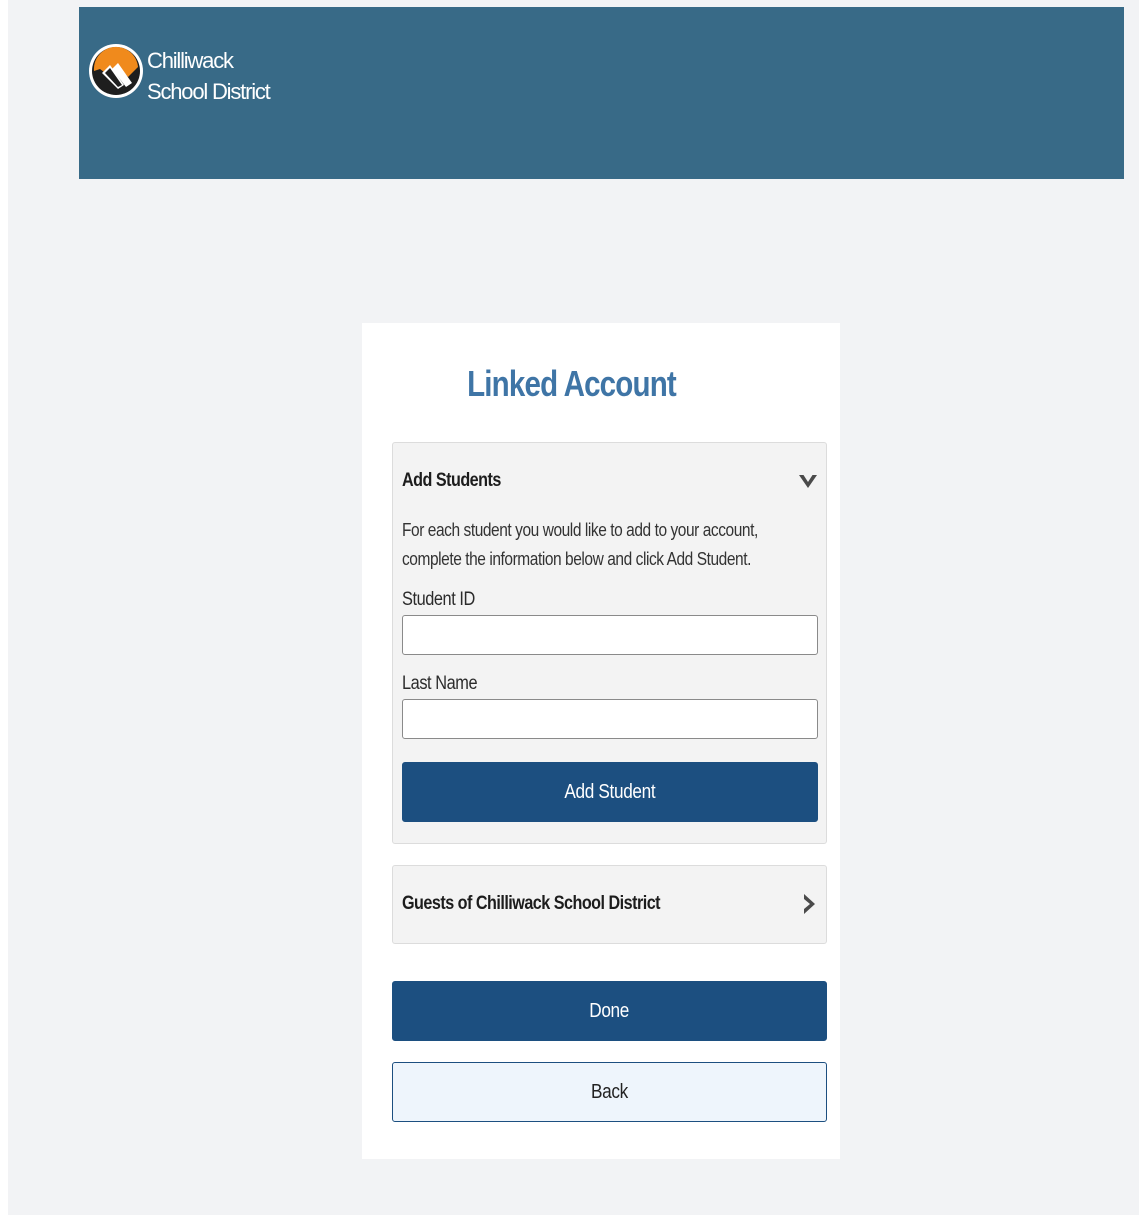 The image size is (1143, 1215). I want to click on chevron-down-icon, so click(808, 482).